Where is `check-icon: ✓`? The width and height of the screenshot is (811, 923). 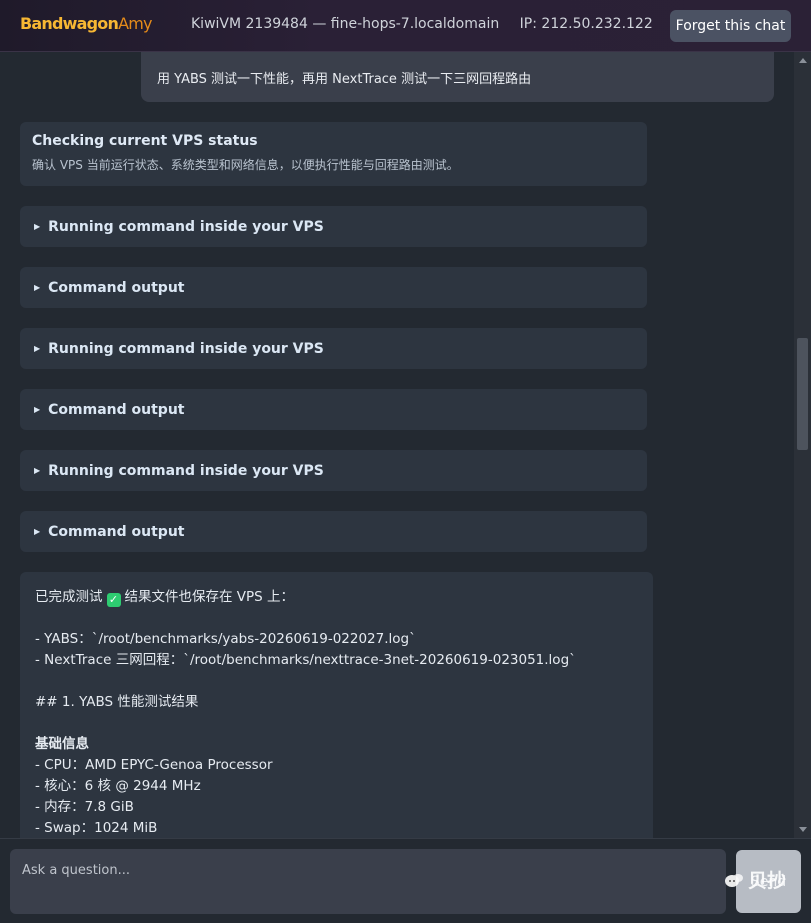 check-icon: ✓ is located at coordinates (113, 600).